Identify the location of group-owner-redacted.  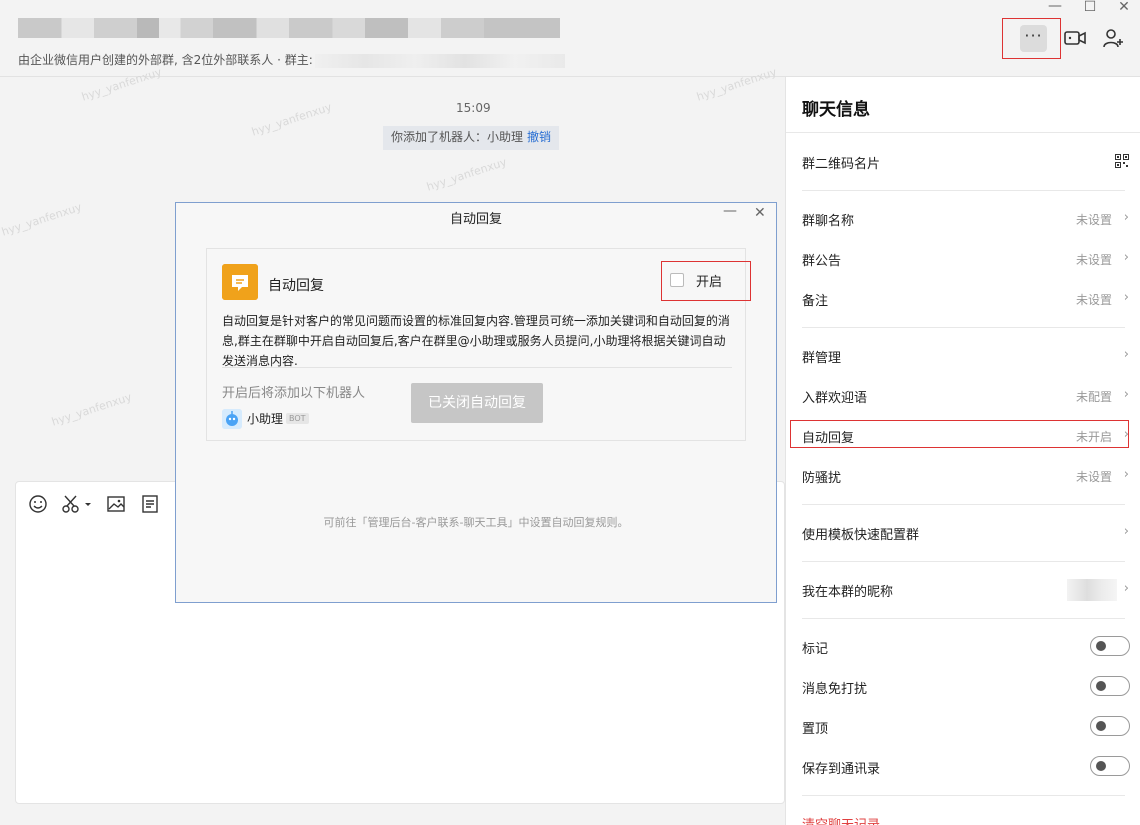
(439, 60).